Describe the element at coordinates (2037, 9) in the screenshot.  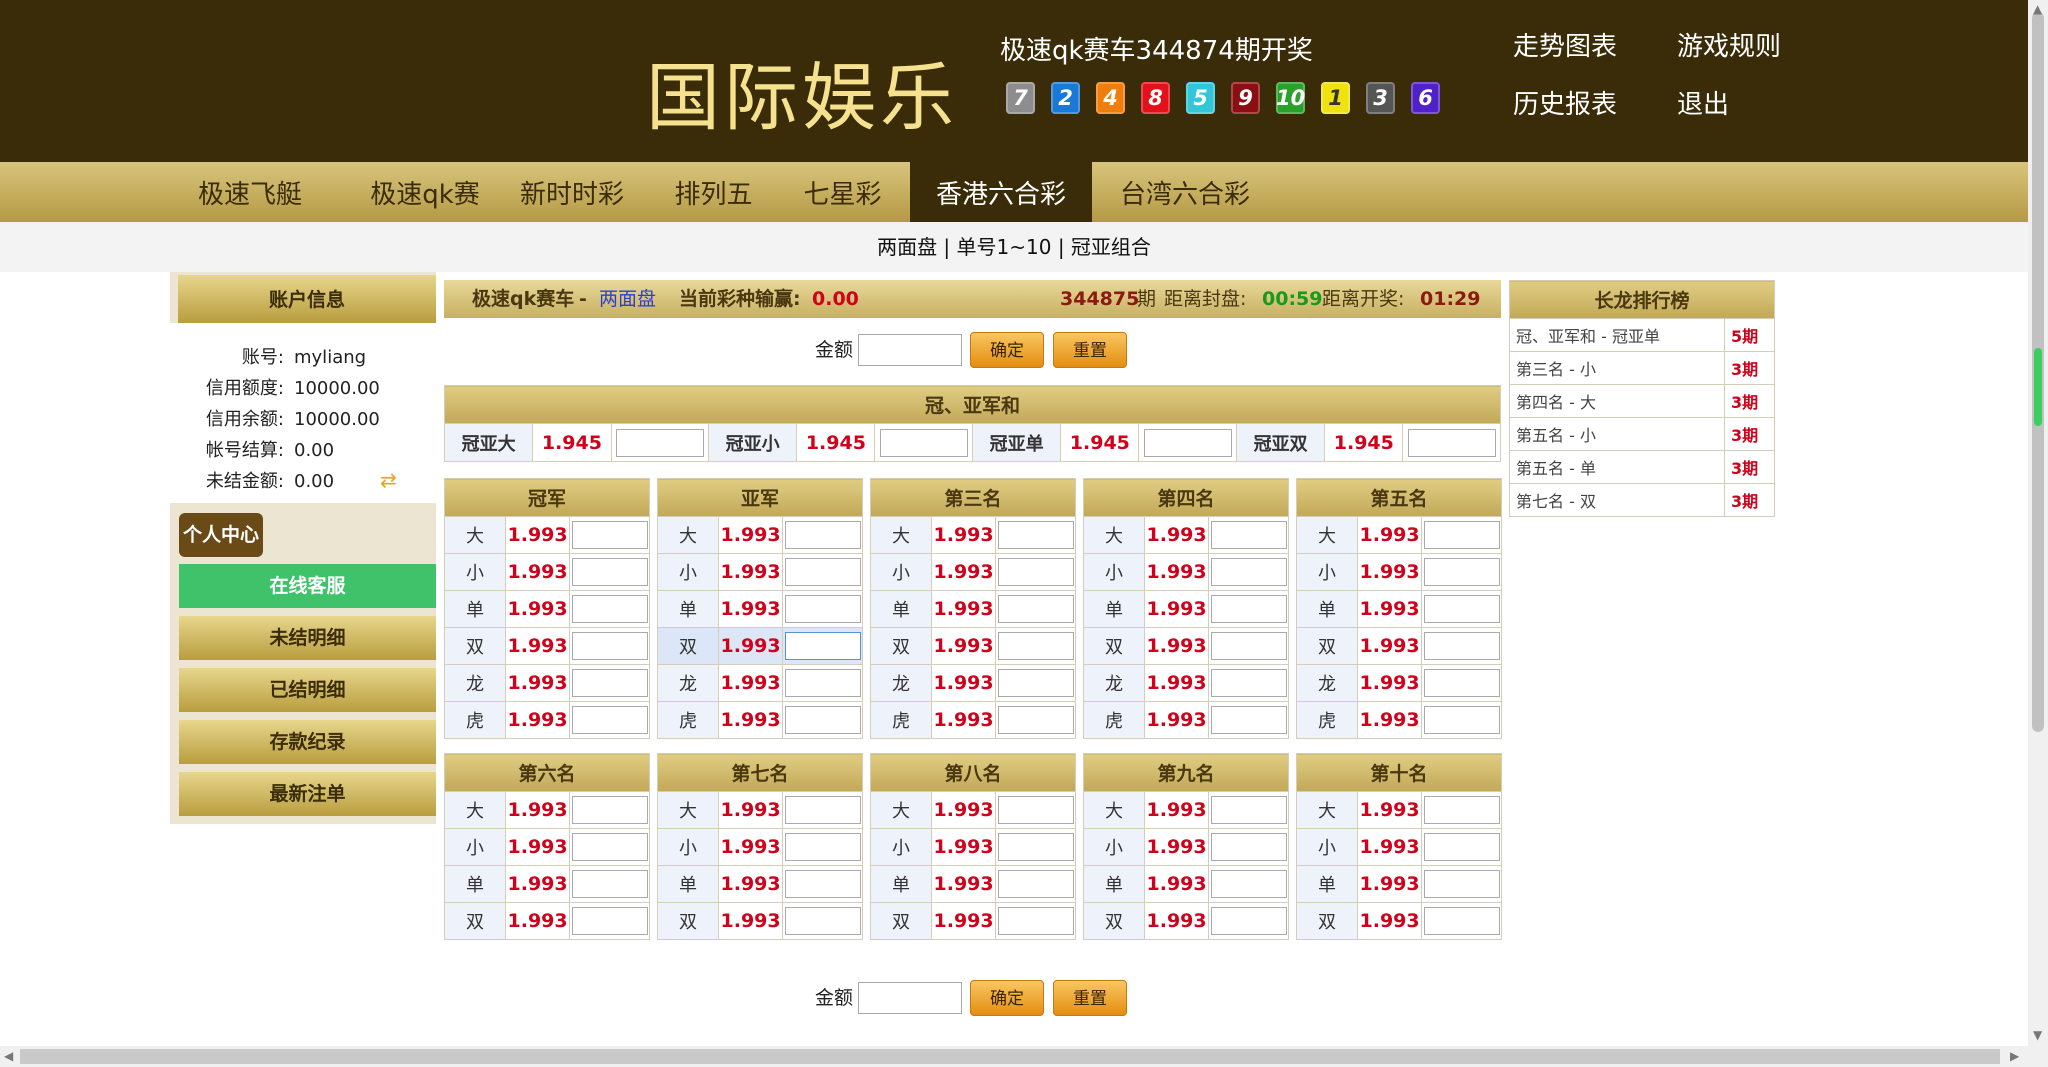
I see `scroll-up-arrow-icon: ▲` at that location.